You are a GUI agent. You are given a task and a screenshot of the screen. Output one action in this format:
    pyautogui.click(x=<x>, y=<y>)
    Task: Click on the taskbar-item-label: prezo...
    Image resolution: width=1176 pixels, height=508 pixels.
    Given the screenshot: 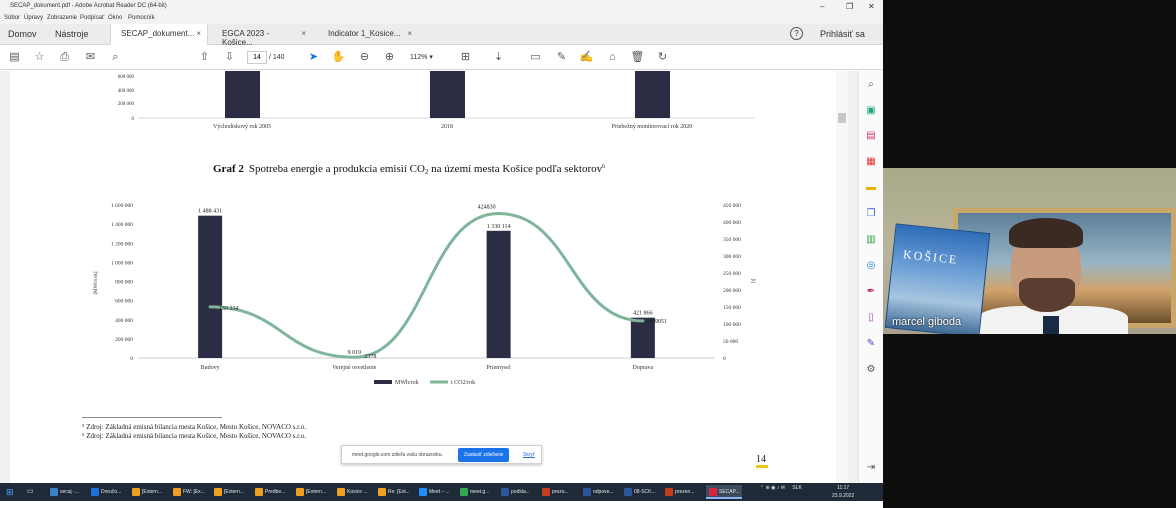 What is the action you would take?
    pyautogui.click(x=560, y=492)
    